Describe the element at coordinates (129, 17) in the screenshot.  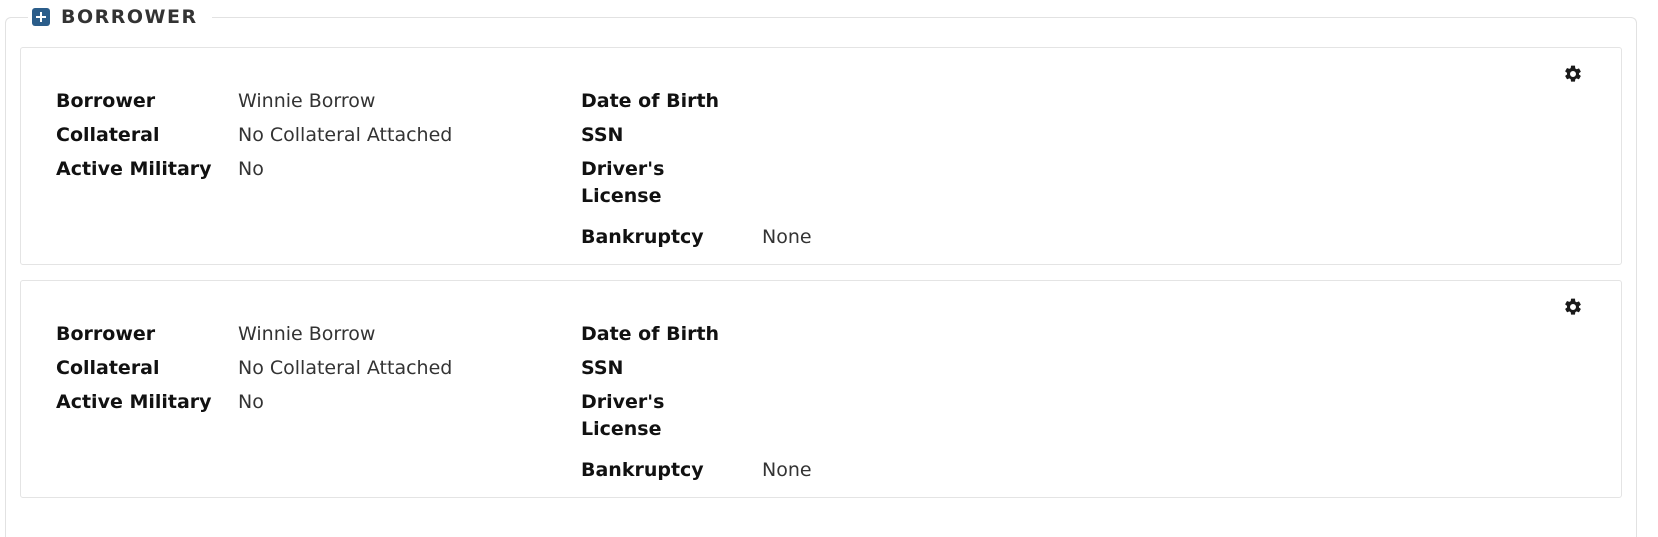
I see `section-title: BORROWER` at that location.